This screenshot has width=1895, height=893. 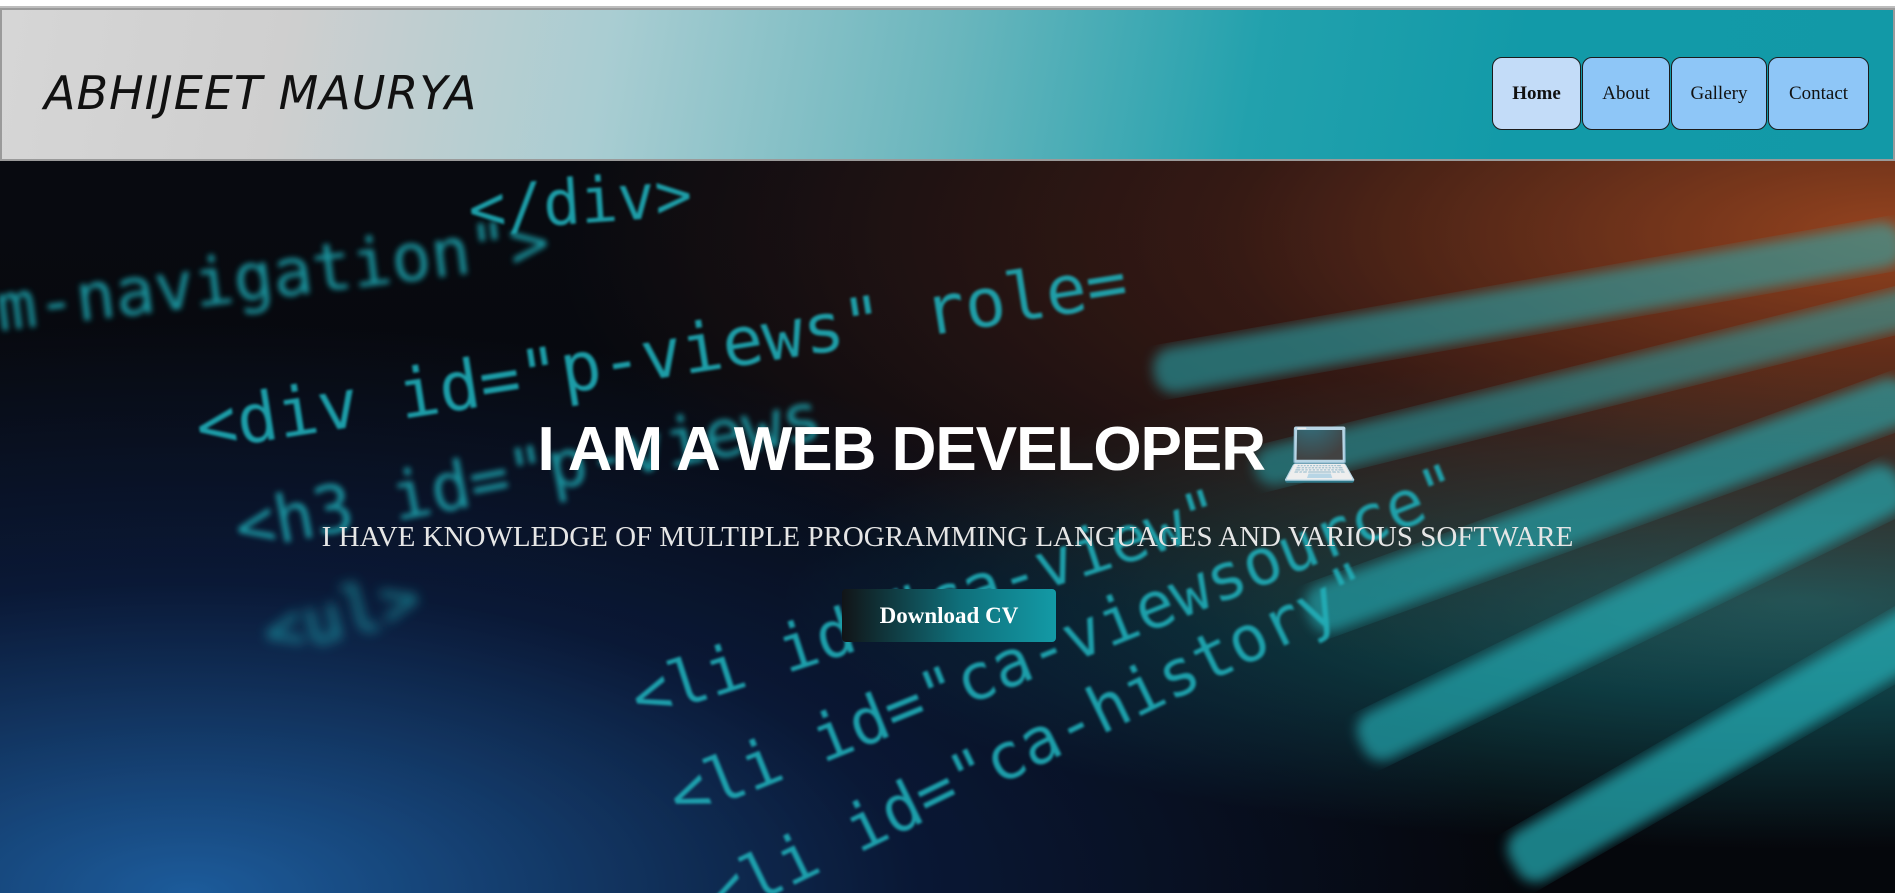 I want to click on site-logo: ABHIJEET MAURYA, so click(x=260, y=93).